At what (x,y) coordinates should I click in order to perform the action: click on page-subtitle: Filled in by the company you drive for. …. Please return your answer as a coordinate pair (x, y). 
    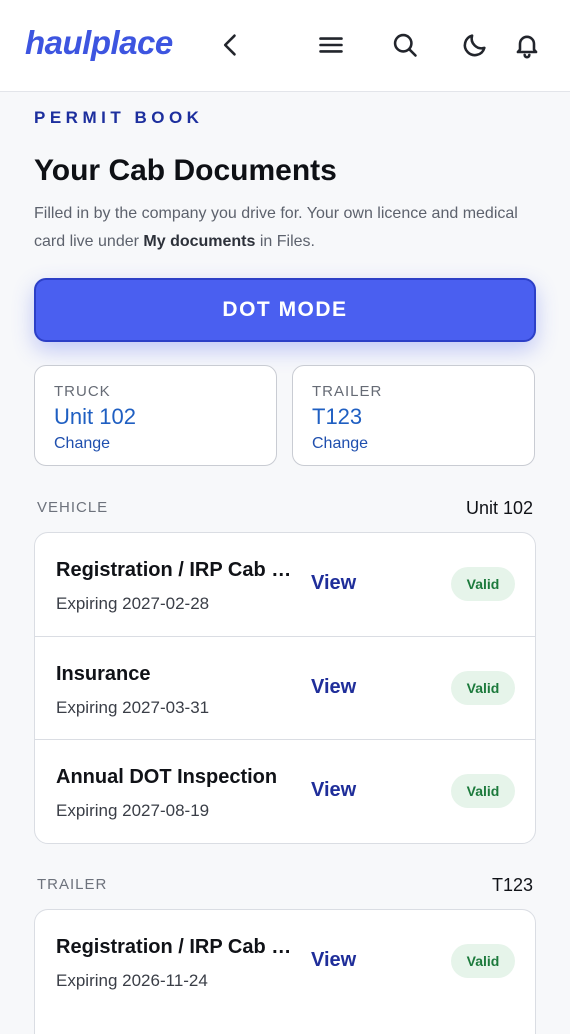
    Looking at the image, I should click on (284, 228).